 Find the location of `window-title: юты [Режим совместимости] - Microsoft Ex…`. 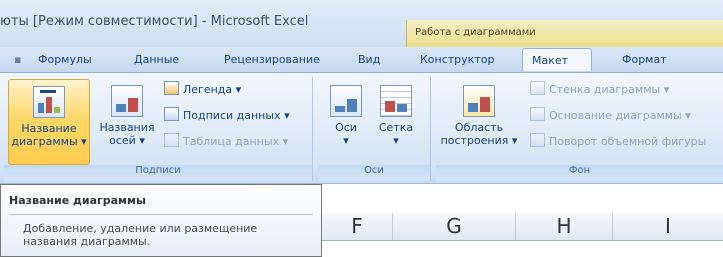

window-title: юты [Режим совместимости] - Microsoft Ex… is located at coordinates (154, 21).